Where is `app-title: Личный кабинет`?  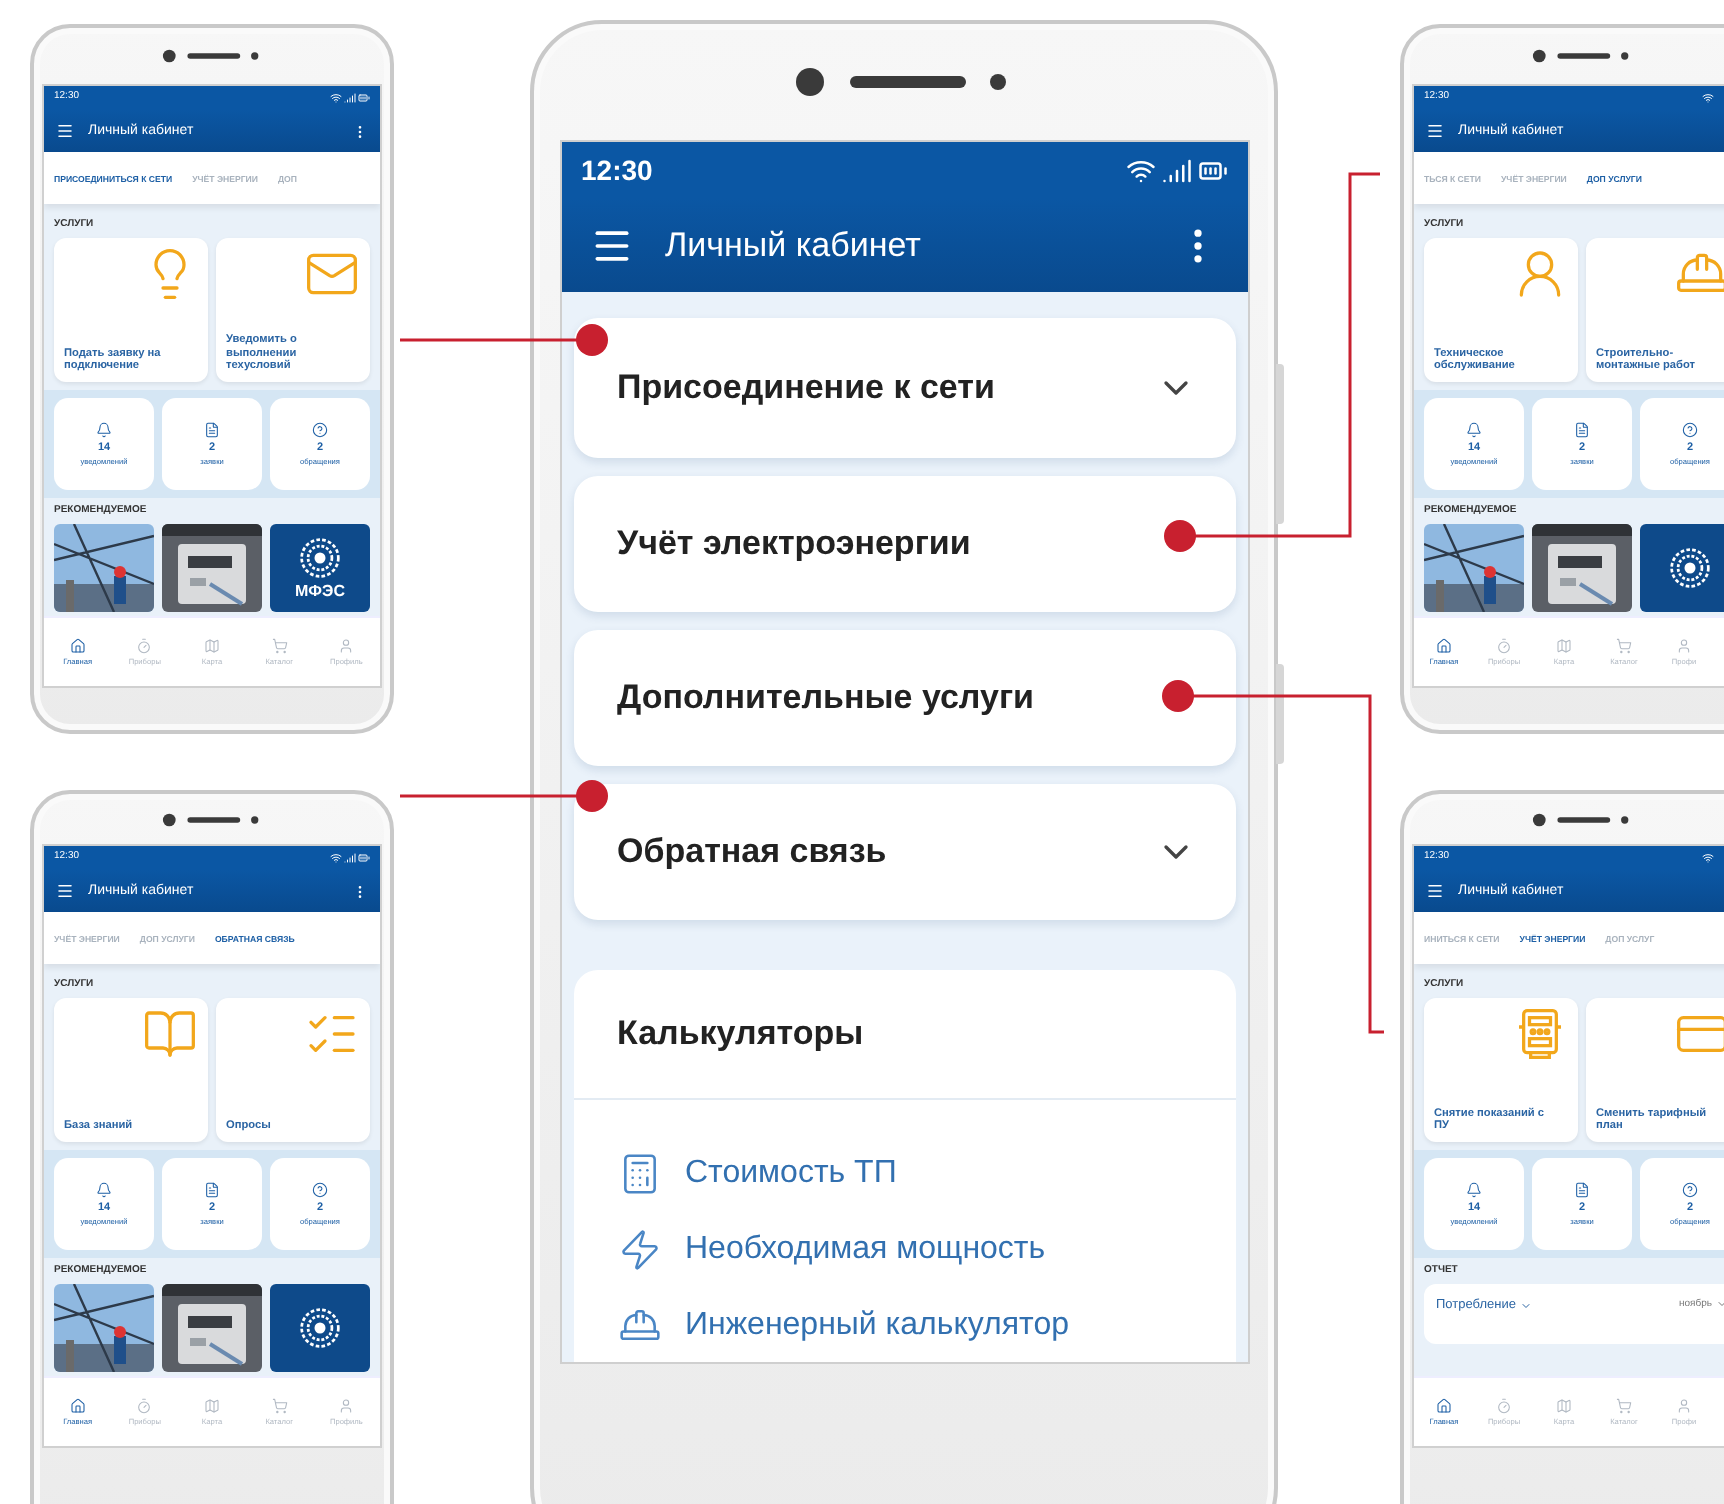
app-title: Личный кабинет is located at coordinates (794, 245).